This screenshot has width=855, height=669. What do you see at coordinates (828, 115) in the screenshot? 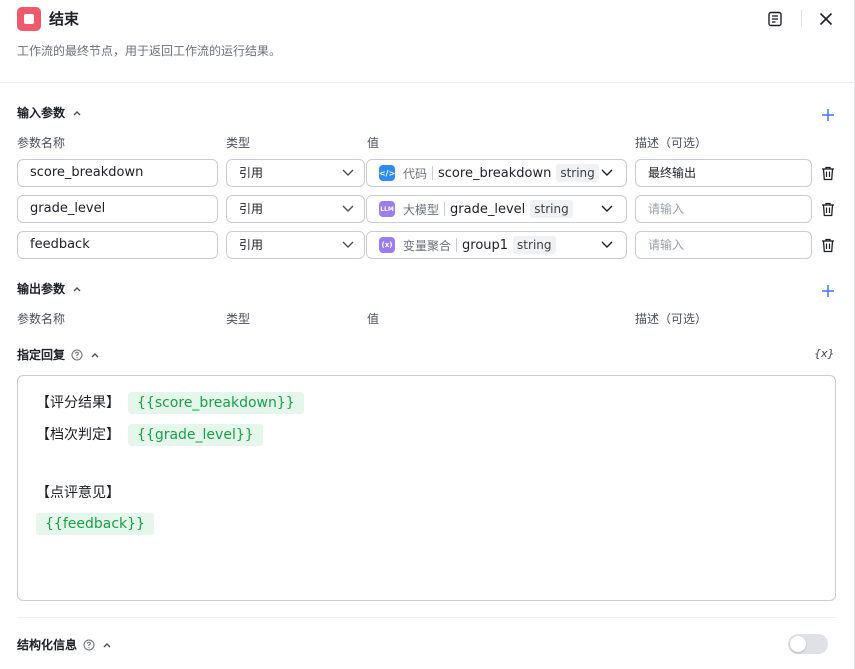
I see `add-input-param-icon` at bounding box center [828, 115].